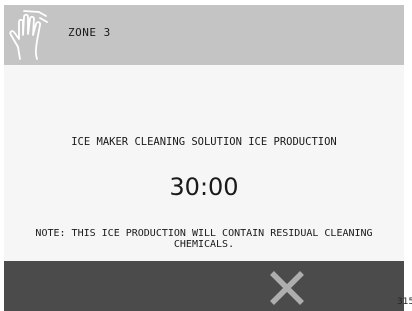  I want to click on close-button, so click(287, 288).